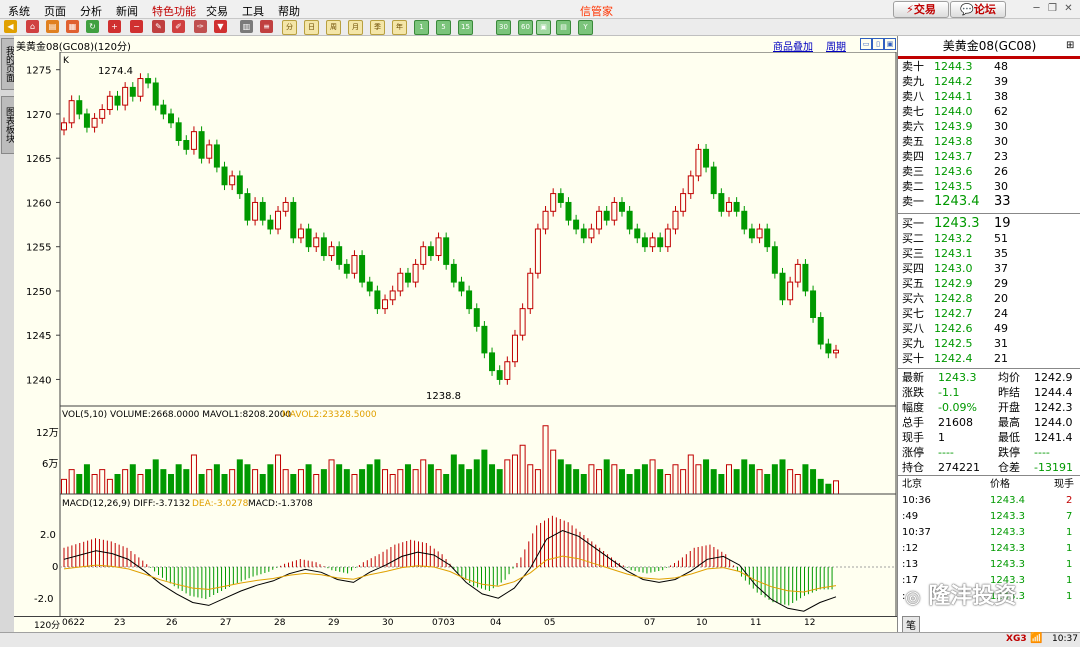 The image size is (1080, 647). What do you see at coordinates (19, 11) in the screenshot?
I see `menu-system: 系统` at bounding box center [19, 11].